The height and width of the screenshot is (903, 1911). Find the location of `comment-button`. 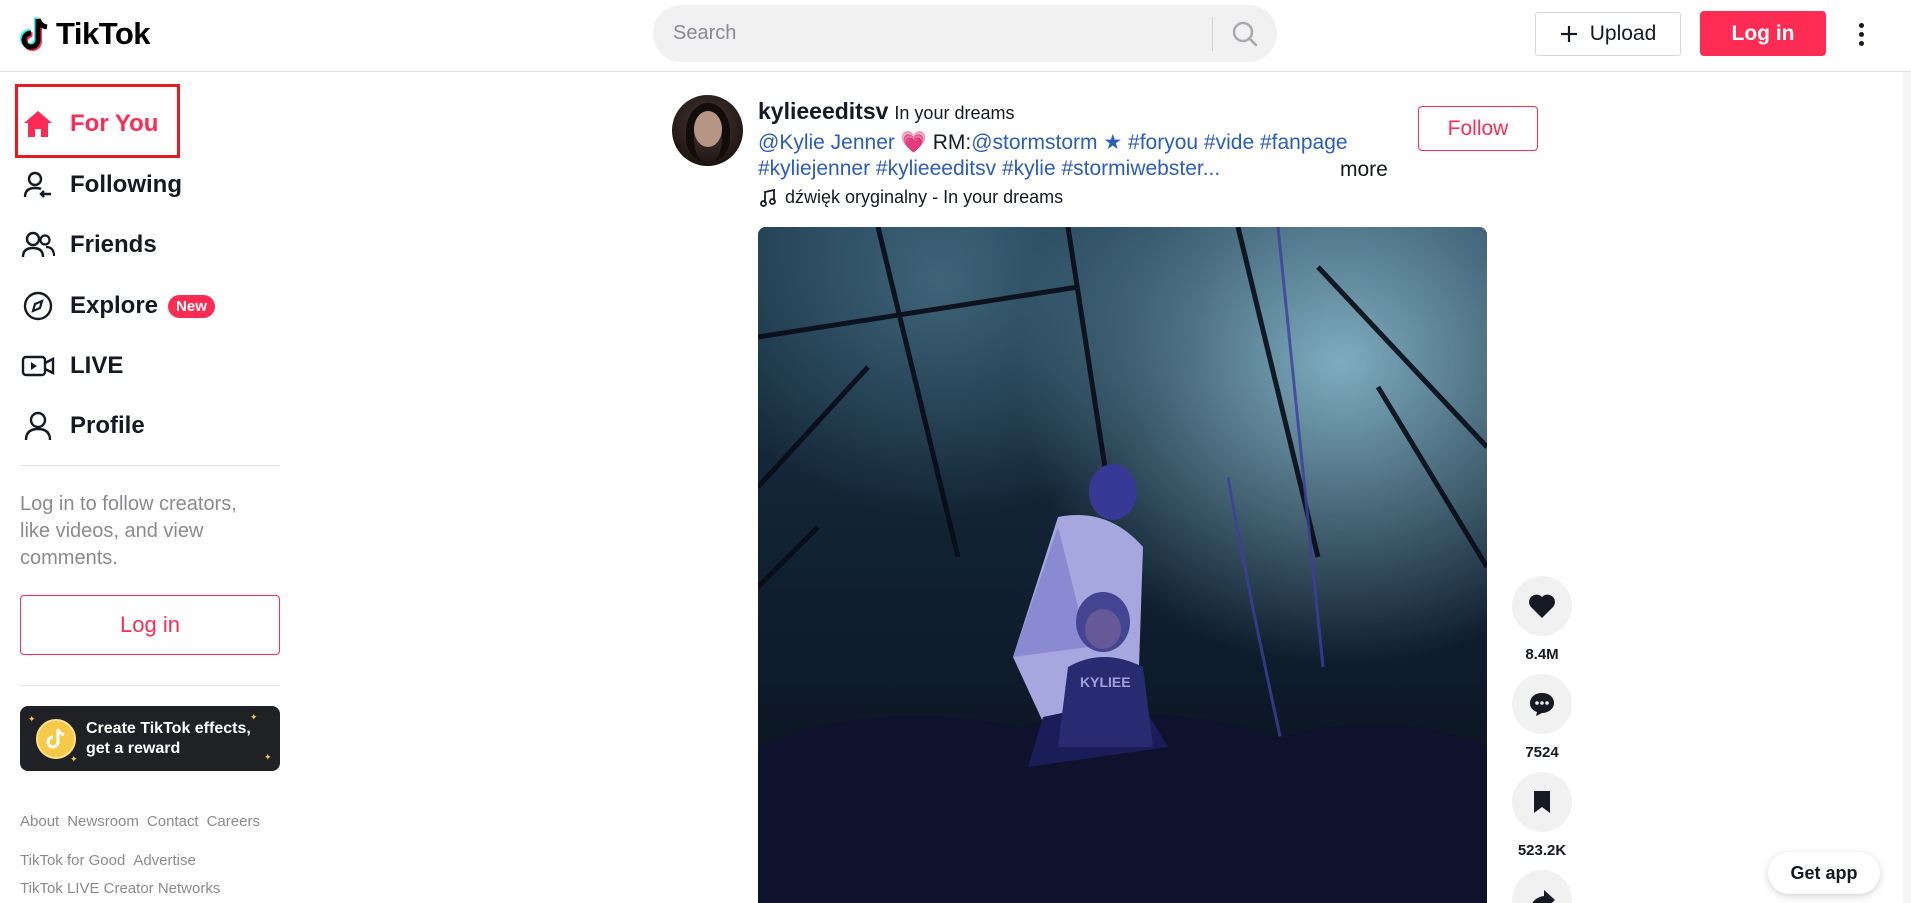

comment-button is located at coordinates (1542, 704).